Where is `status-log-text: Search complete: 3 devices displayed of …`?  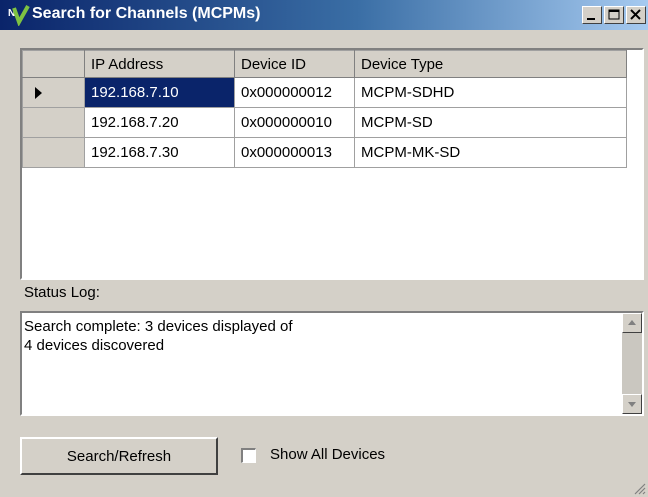
status-log-text: Search complete: 3 devices displayed of … is located at coordinates (158, 336).